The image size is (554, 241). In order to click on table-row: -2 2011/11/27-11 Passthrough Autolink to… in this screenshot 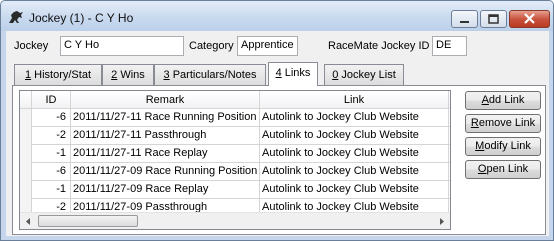, I will do `click(235, 136)`.